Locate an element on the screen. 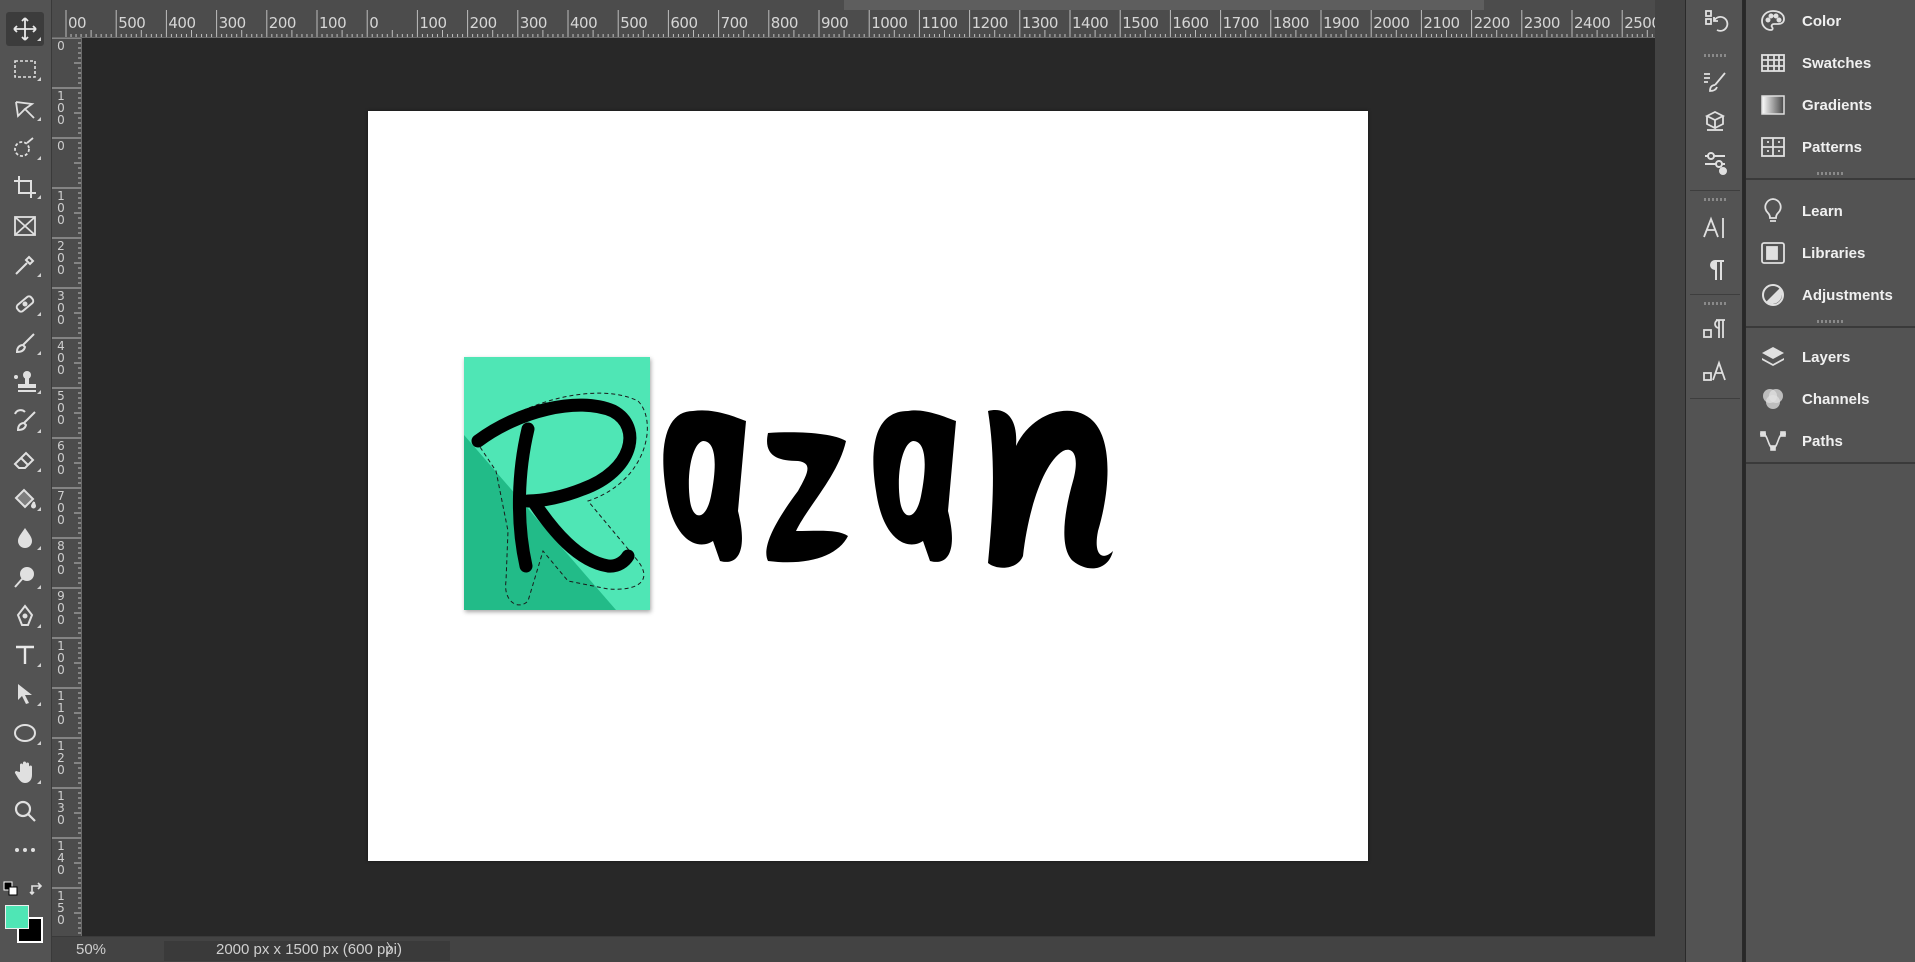 Image resolution: width=1915 pixels, height=962 pixels. arrow-icon is located at coordinates (25, 694).